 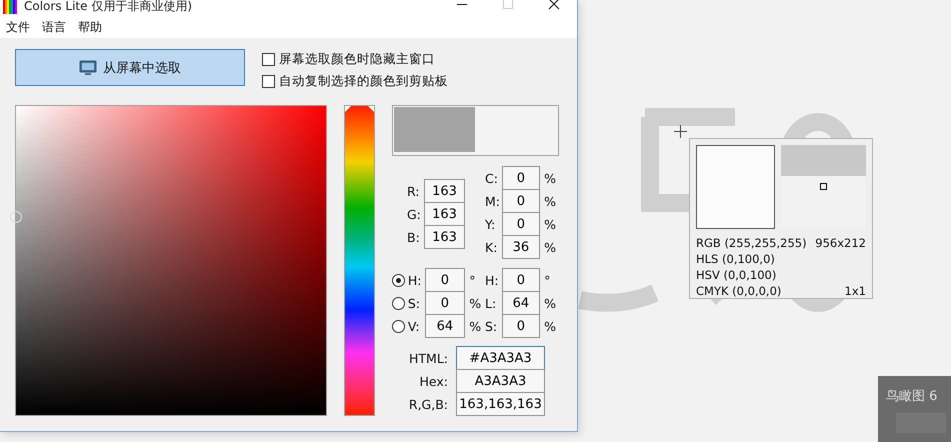 What do you see at coordinates (492, 178) in the screenshot?
I see `field-label: C:` at bounding box center [492, 178].